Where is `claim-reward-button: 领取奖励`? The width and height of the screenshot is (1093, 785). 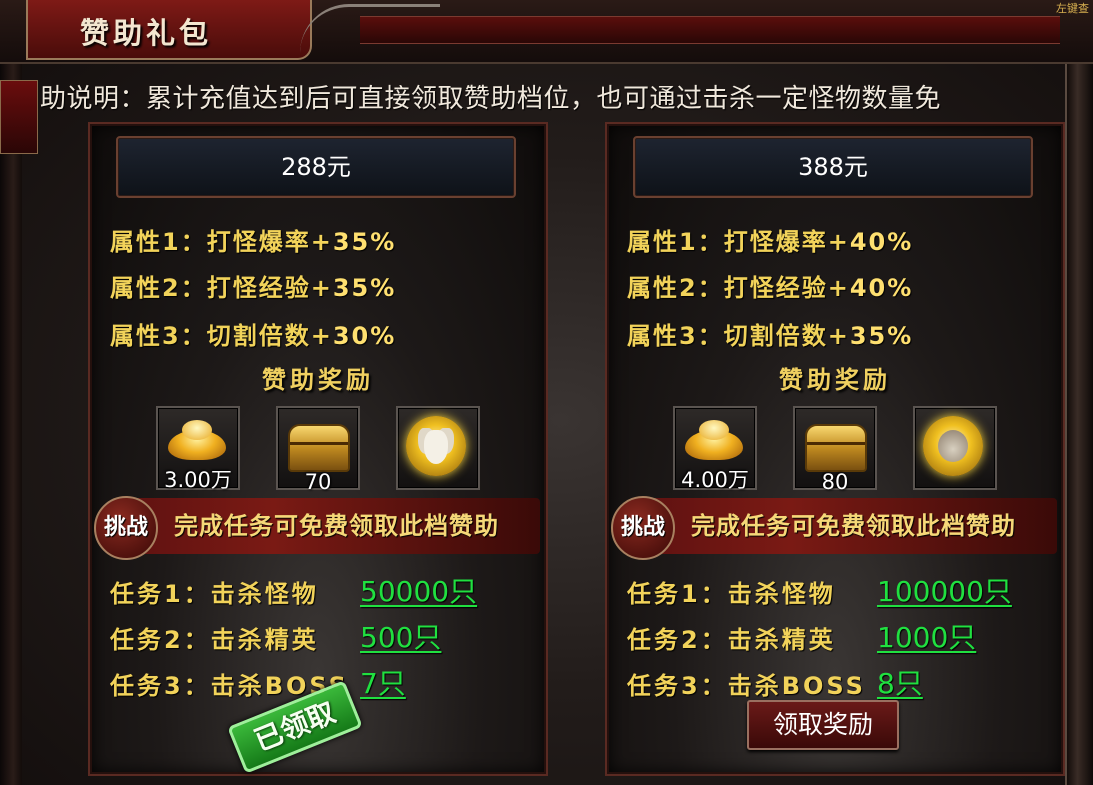 claim-reward-button: 领取奖励 is located at coordinates (823, 725).